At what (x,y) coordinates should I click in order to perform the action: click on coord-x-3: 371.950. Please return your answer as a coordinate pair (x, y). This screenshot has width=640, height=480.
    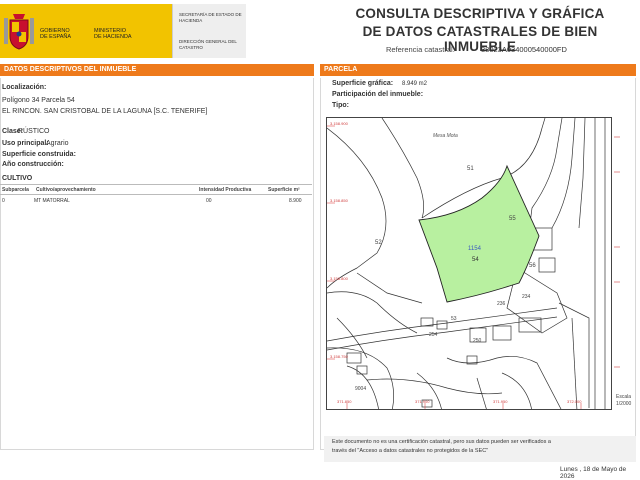
    Looking at the image, I should click on (500, 401).